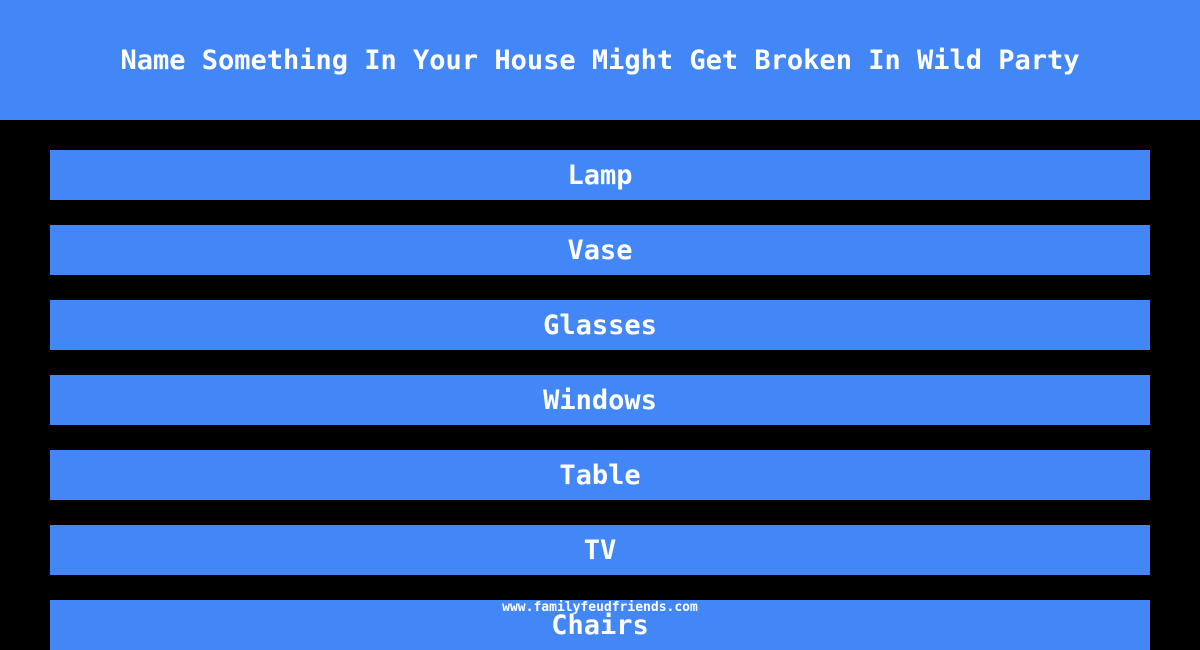 This screenshot has width=1200, height=650. I want to click on answer-row: Vase, so click(600, 250).